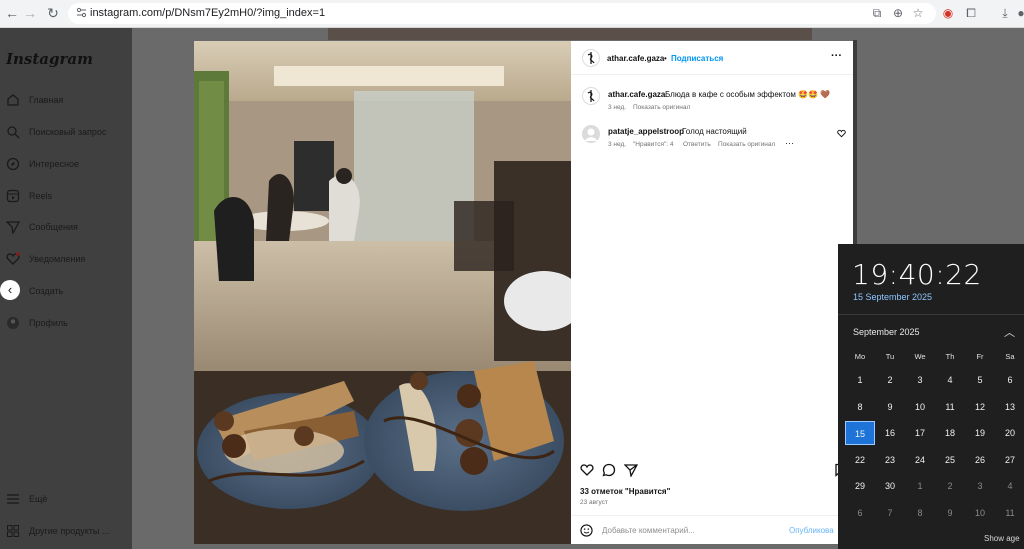  What do you see at coordinates (587, 470) in the screenshot?
I see `like-heart-icon` at bounding box center [587, 470].